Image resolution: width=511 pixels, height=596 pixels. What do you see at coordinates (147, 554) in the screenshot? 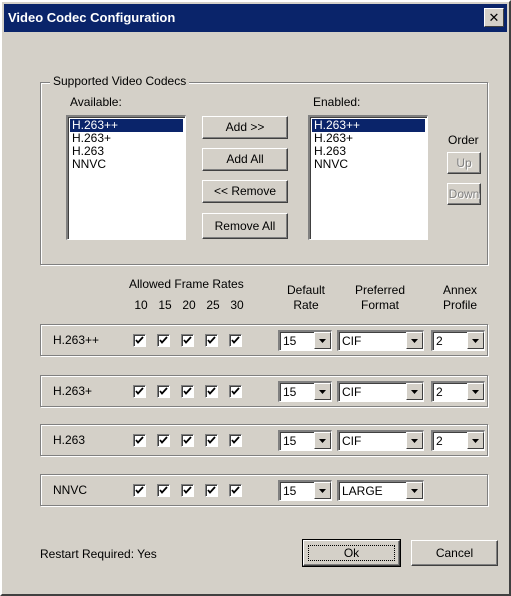
I see `restart-value: Yes` at bounding box center [147, 554].